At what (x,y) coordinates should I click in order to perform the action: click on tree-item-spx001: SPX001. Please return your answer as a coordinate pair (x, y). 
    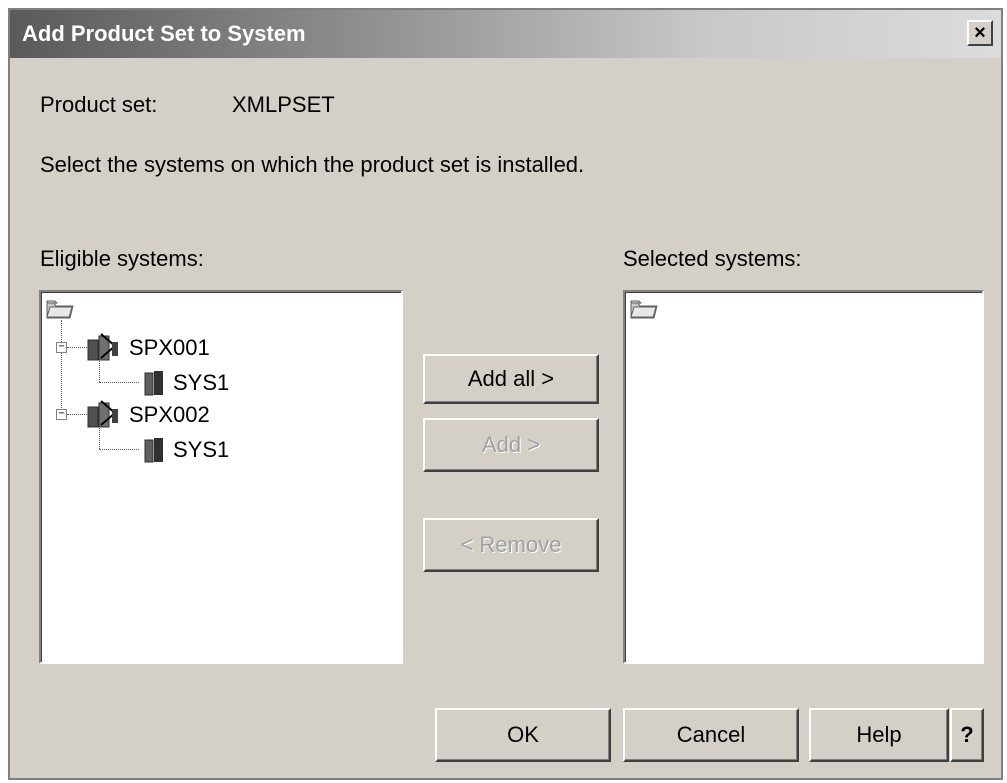
    Looking at the image, I should click on (169, 348).